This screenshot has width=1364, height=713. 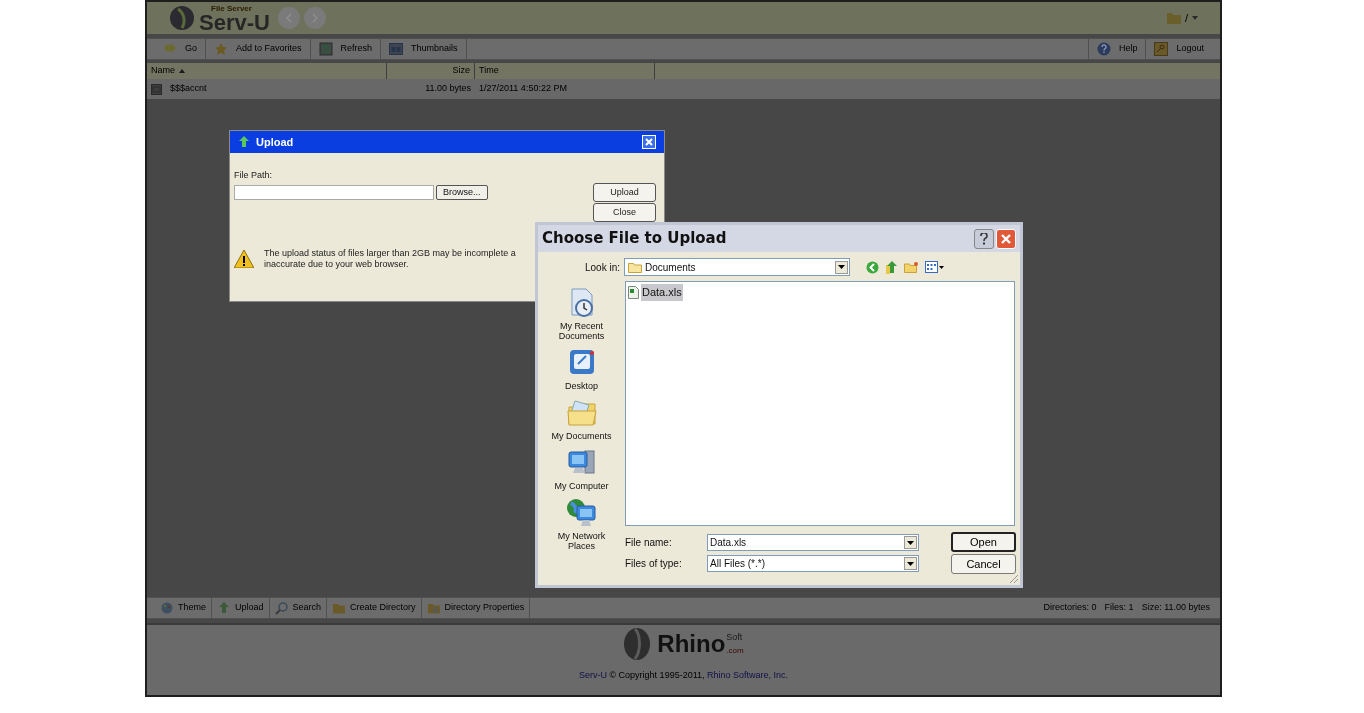 What do you see at coordinates (167, 608) in the screenshot?
I see `palette-icon` at bounding box center [167, 608].